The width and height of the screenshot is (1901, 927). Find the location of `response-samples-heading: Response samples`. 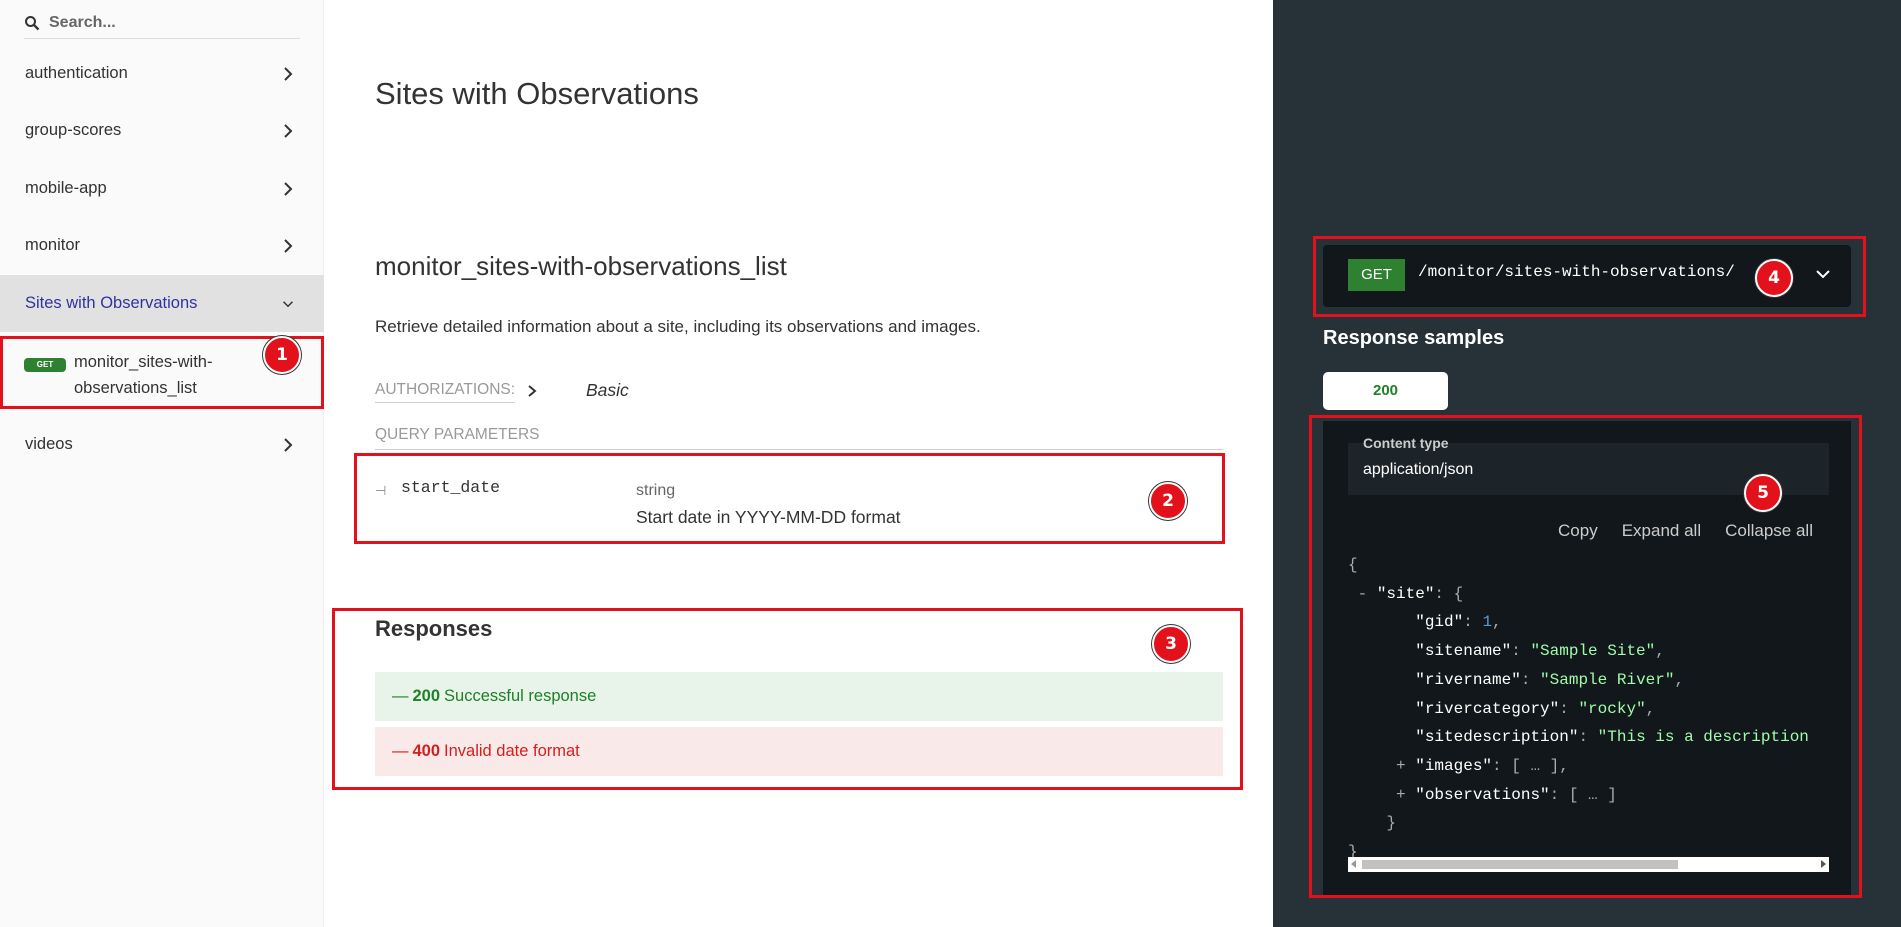

response-samples-heading: Response samples is located at coordinates (1414, 338).